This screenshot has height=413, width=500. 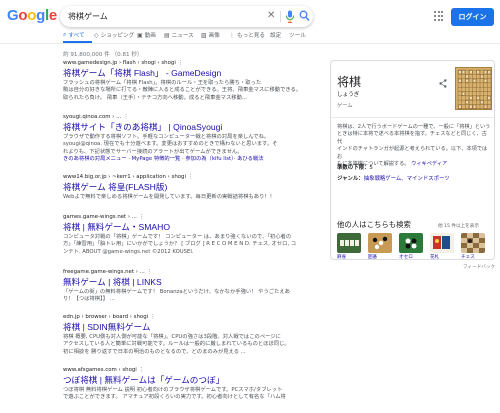 I want to click on result-url-text: edn.jp › browser › board › shogi, so click(x=106, y=317).